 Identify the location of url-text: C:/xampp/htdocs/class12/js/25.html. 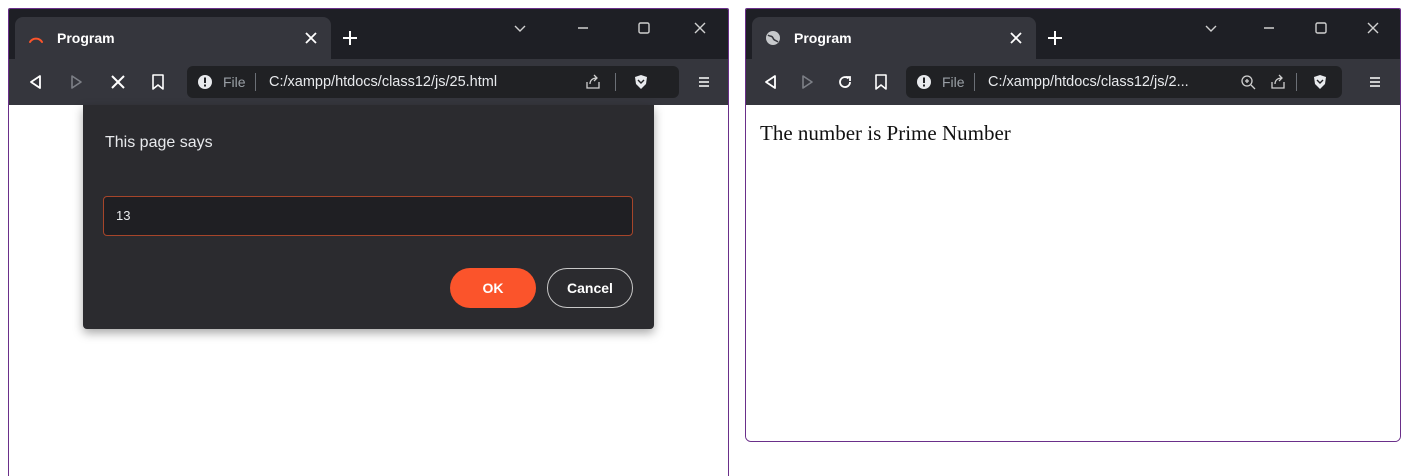
(383, 82).